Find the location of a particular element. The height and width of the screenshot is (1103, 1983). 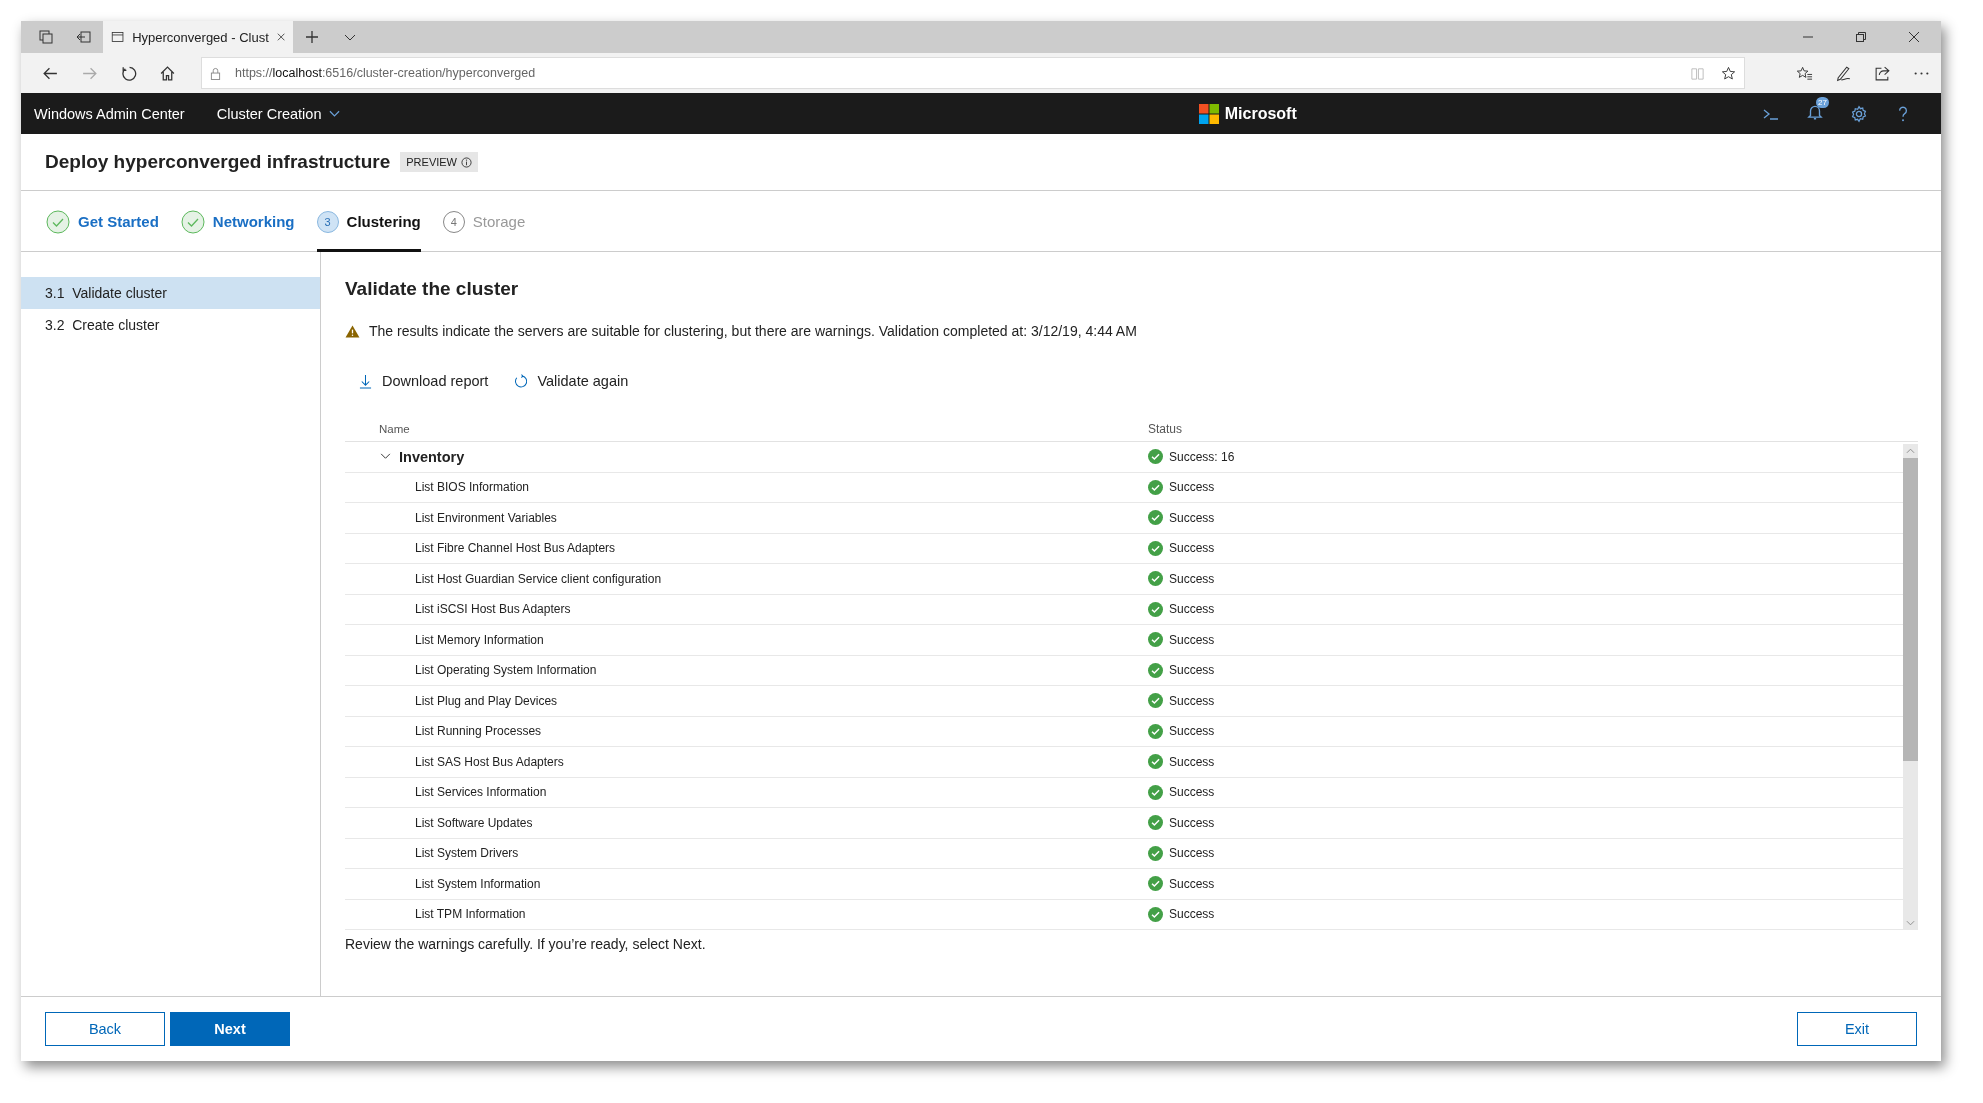

test-name: List Operating System Information is located at coordinates (506, 670).